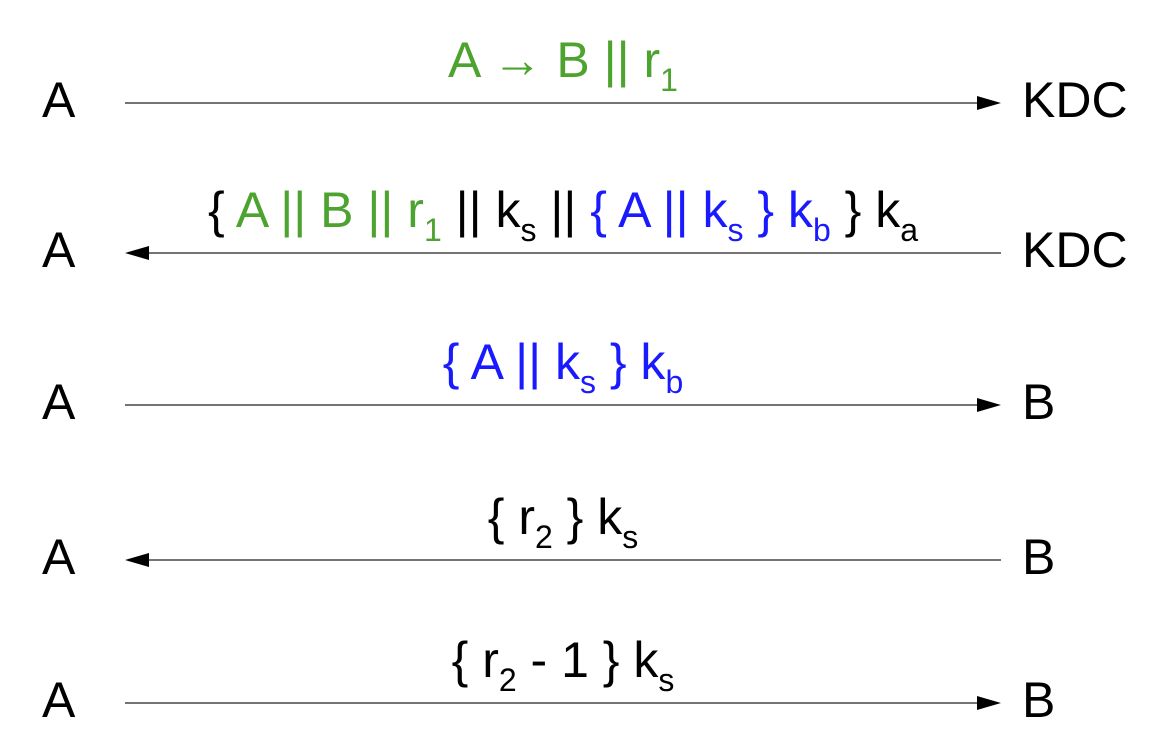 The height and width of the screenshot is (752, 1168). What do you see at coordinates (587, 660) in the screenshot?
I see `segment-text: - 1 } k` at bounding box center [587, 660].